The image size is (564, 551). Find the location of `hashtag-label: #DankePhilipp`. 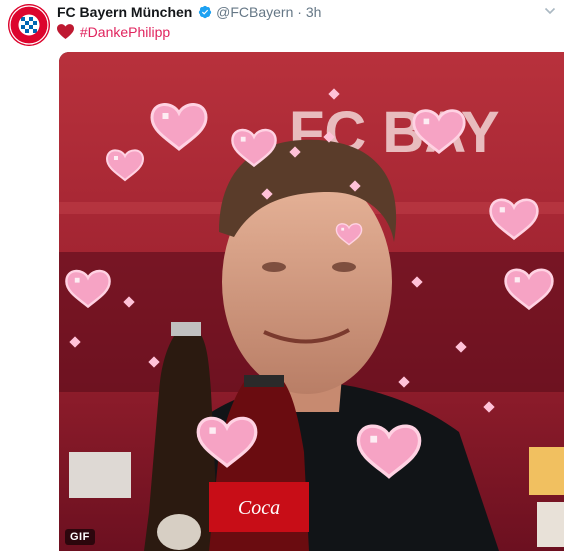

hashtag-label: #DankePhilipp is located at coordinates (125, 32).